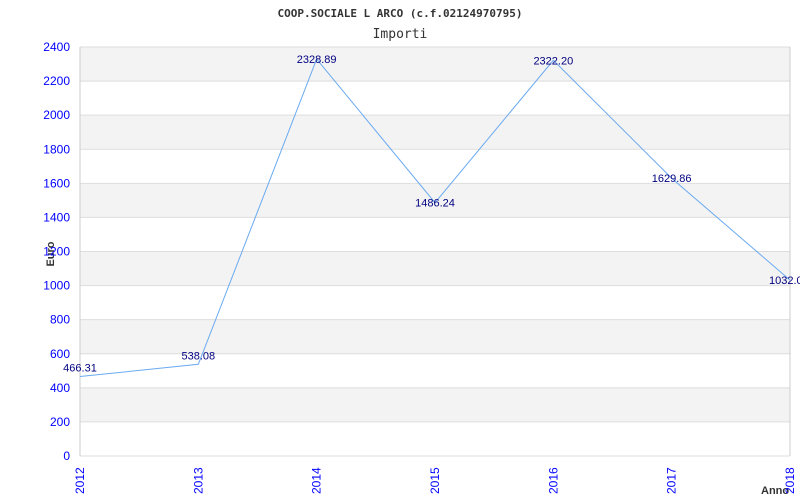  What do you see at coordinates (784, 281) in the screenshot?
I see `data-label: 1032.0` at bounding box center [784, 281].